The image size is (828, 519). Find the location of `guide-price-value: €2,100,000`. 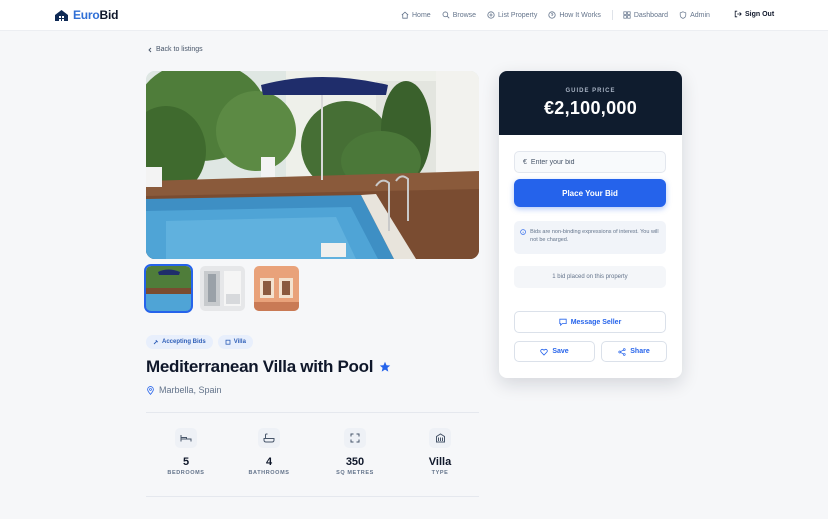

guide-price-value: €2,100,000 is located at coordinates (590, 108).